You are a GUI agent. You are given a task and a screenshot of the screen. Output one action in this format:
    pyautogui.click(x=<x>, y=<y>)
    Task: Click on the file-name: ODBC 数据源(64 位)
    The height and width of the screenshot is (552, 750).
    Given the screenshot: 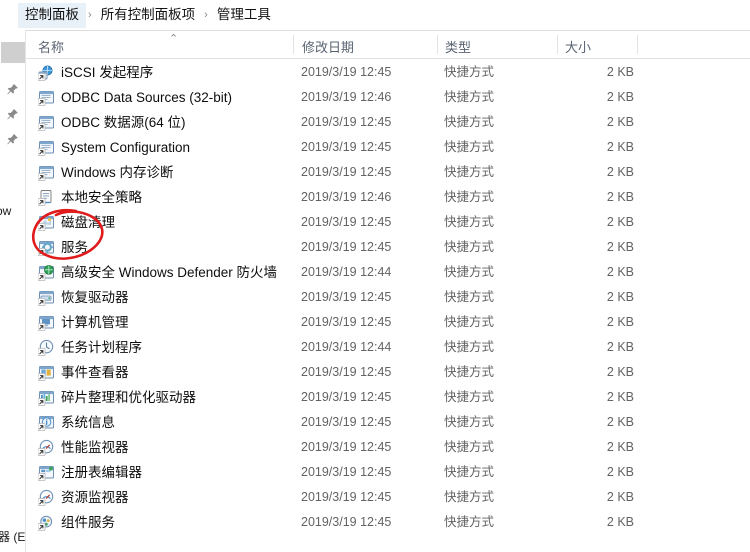 What is the action you would take?
    pyautogui.click(x=123, y=122)
    